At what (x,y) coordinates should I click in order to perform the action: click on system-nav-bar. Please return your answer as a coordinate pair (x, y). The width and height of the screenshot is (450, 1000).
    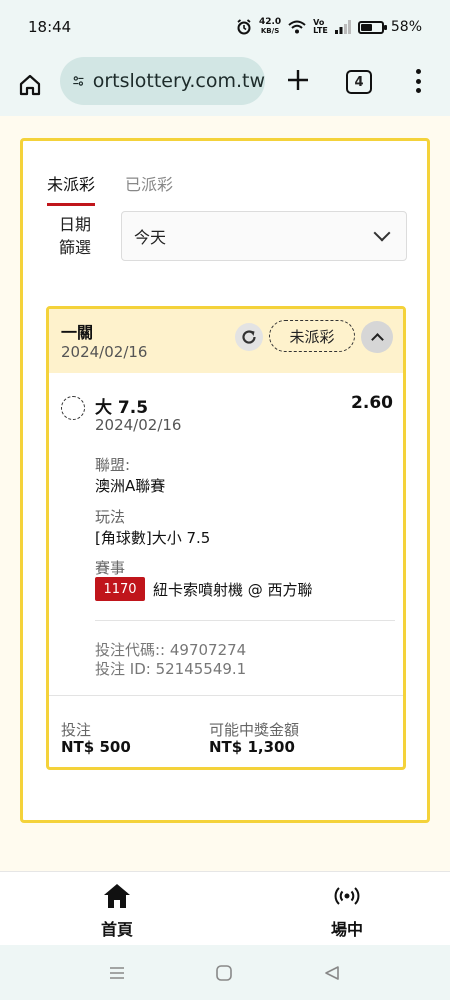
    Looking at the image, I should click on (225, 972).